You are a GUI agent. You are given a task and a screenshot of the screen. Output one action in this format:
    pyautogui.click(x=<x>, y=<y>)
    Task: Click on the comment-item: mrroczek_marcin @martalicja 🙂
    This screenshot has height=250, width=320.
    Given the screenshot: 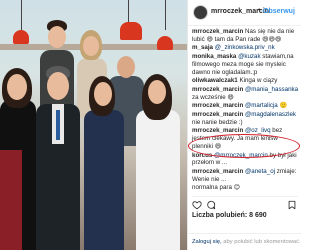 What is the action you would take?
    pyautogui.click(x=246, y=106)
    